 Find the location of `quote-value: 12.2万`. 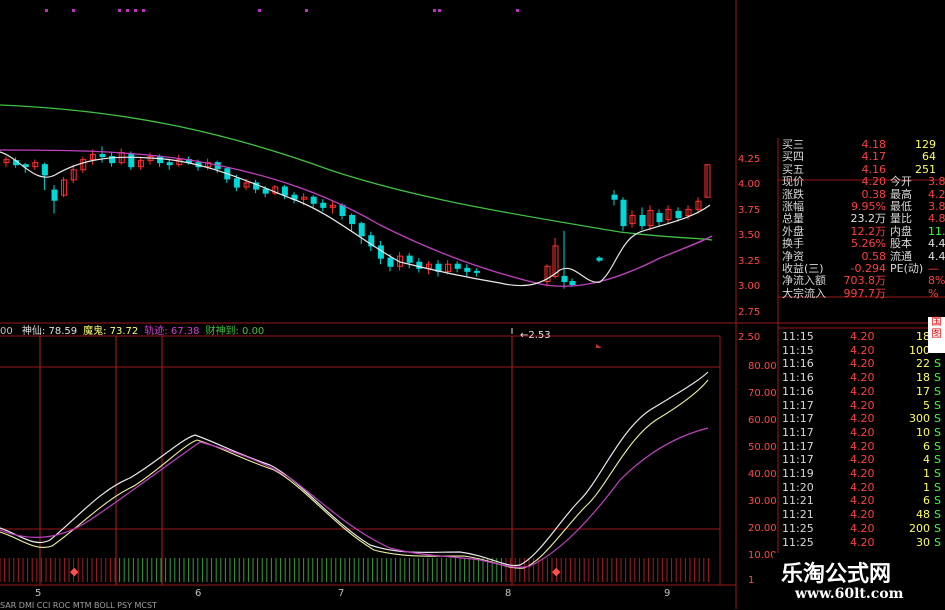

quote-value: 12.2万 is located at coordinates (868, 231).